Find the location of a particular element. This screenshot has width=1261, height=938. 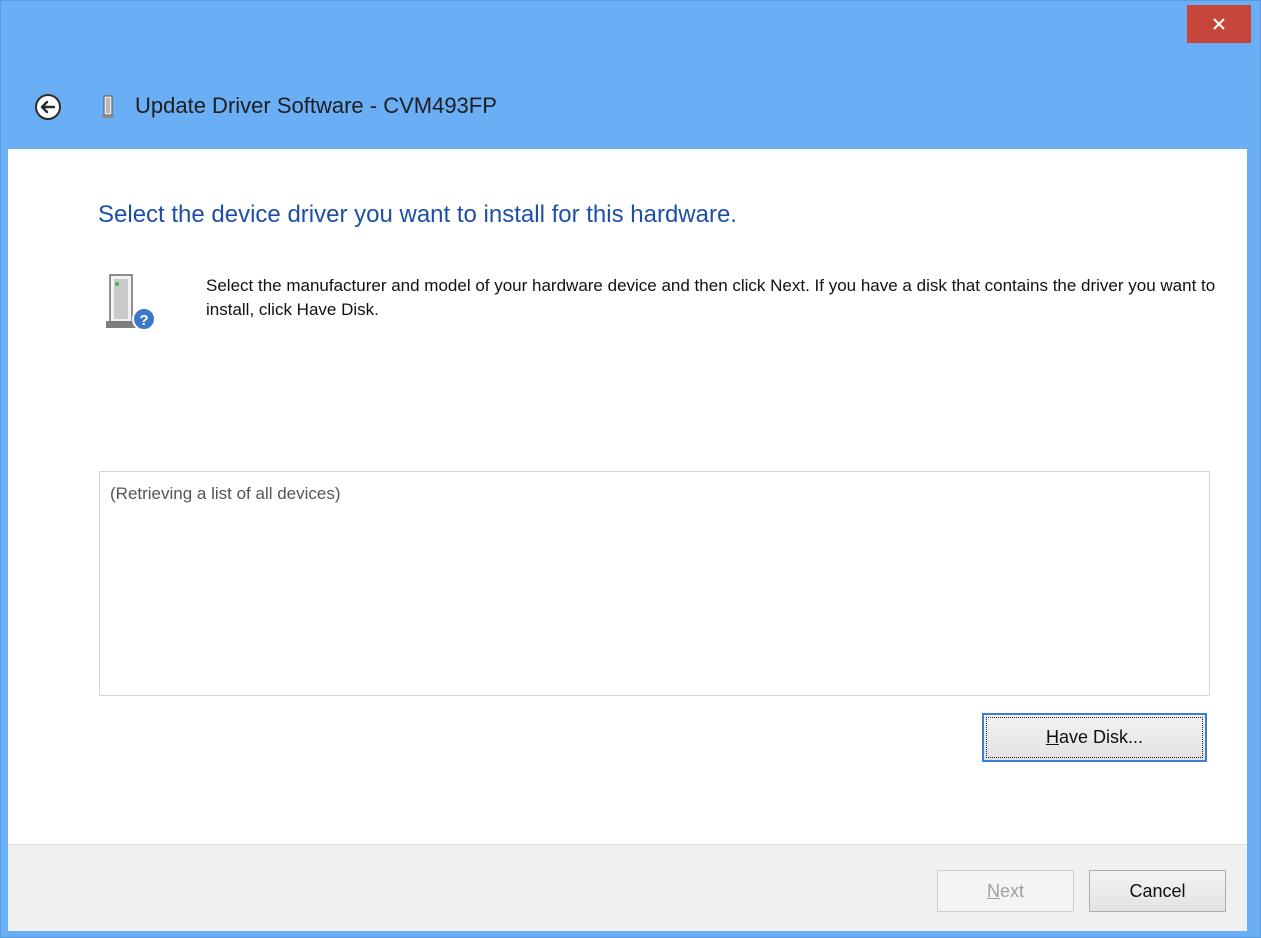

hardware-question-icon: ? is located at coordinates (131, 302).